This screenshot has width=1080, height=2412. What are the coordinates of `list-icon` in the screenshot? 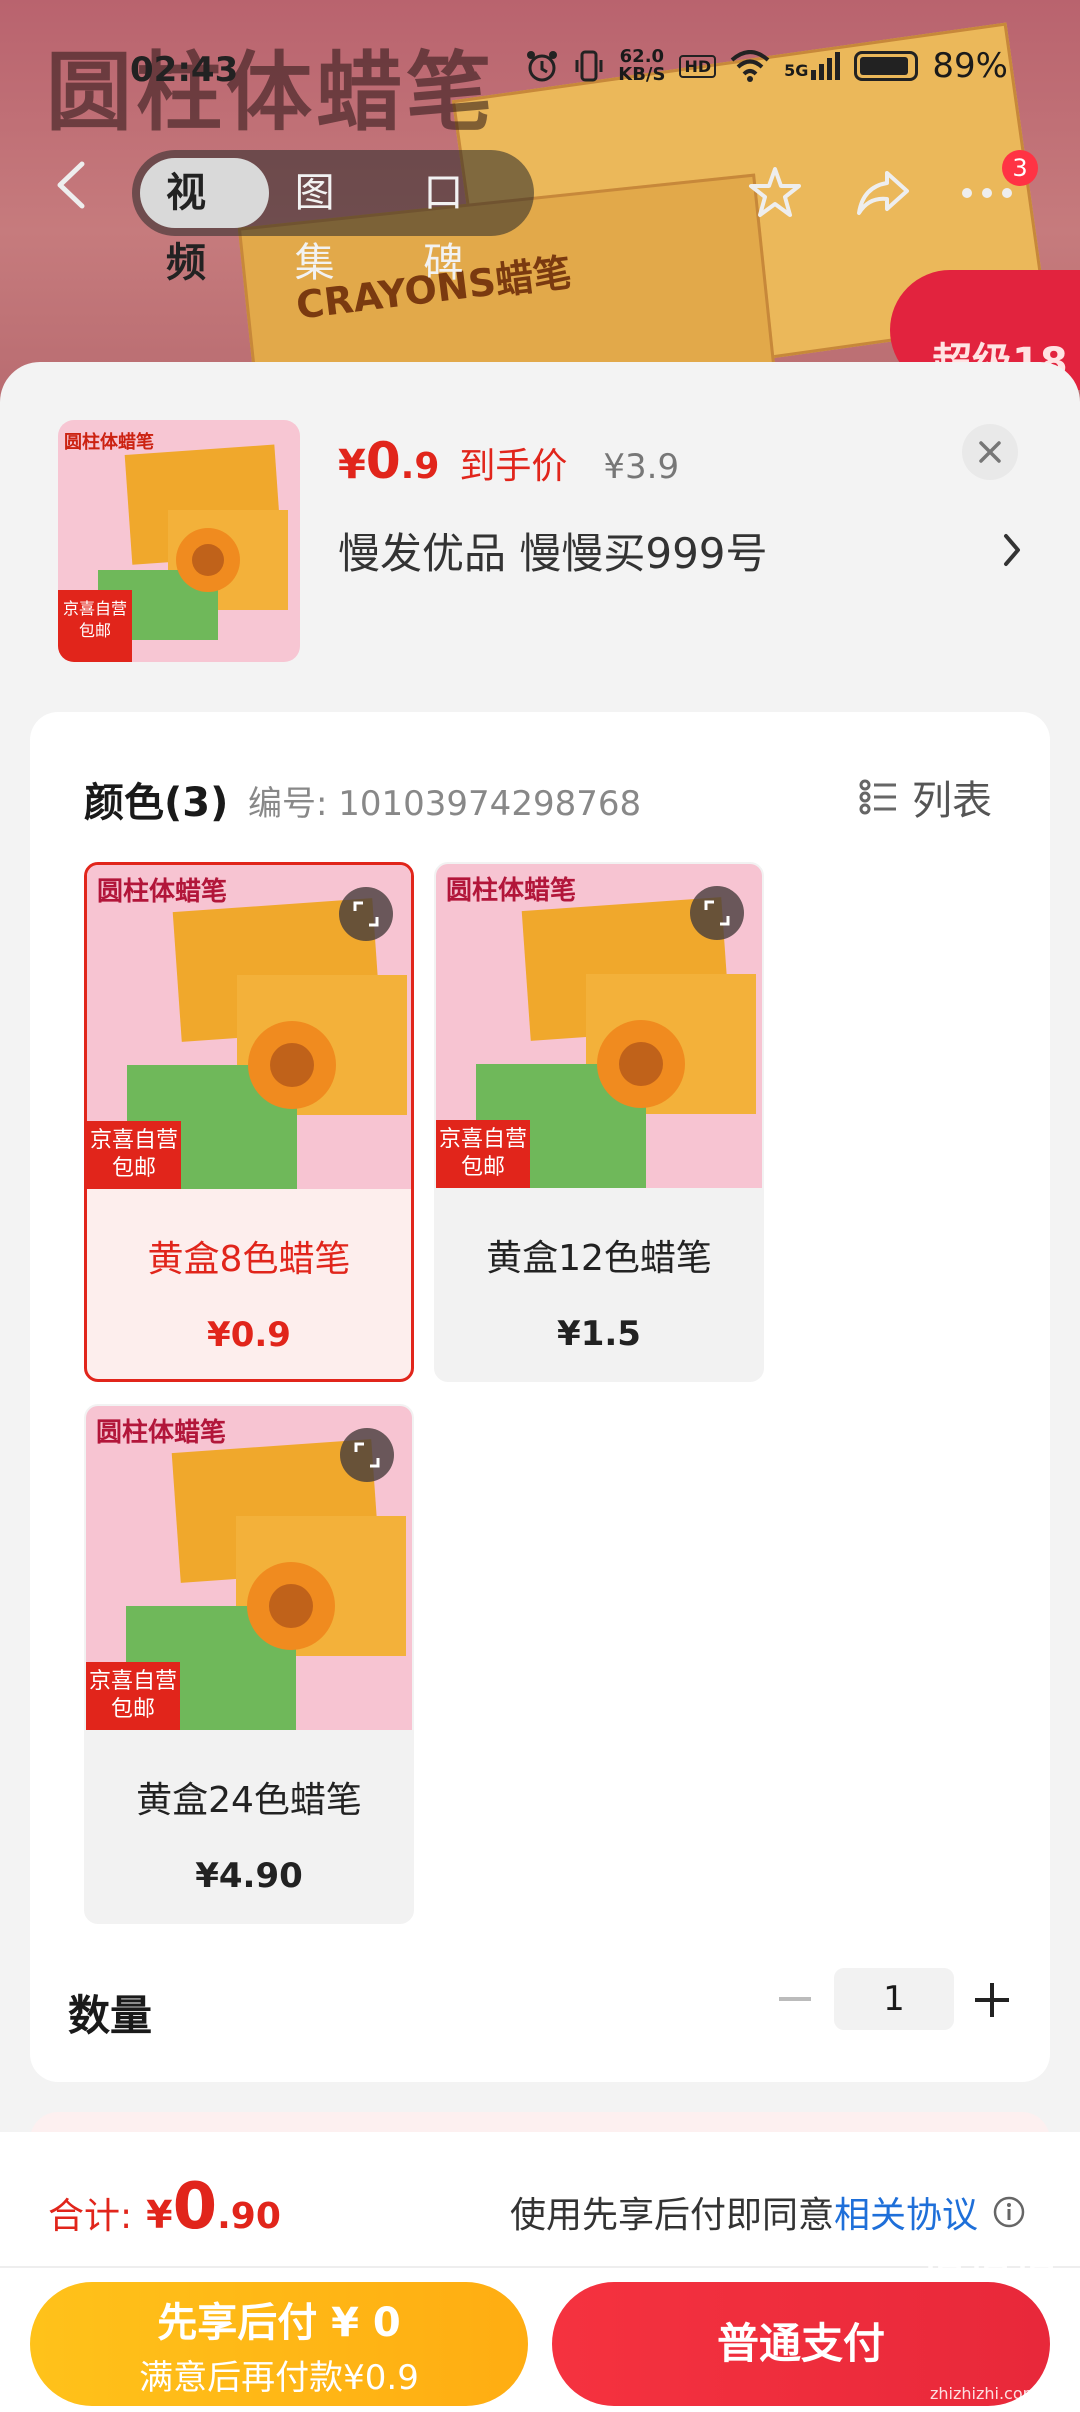 It's located at (877, 797).